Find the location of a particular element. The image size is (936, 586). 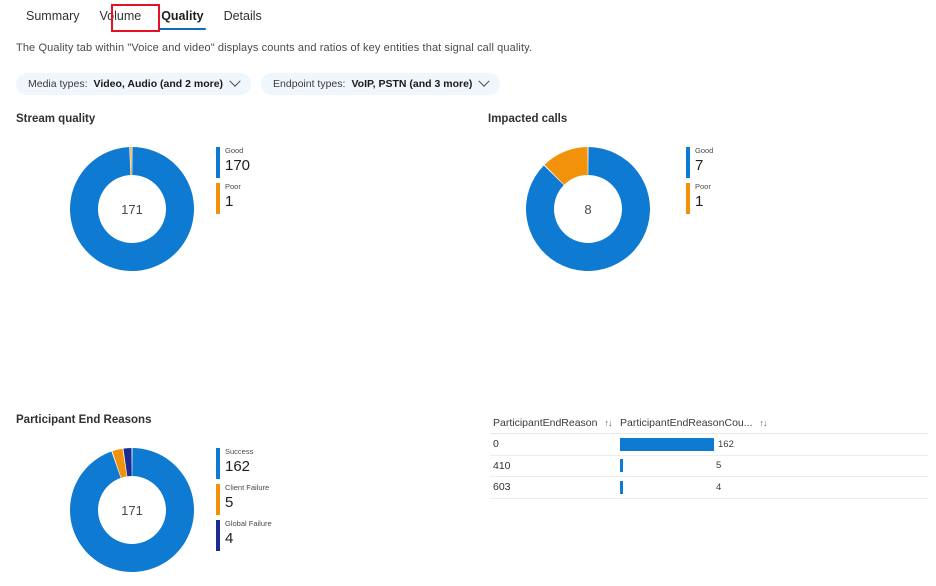

count-value: 5 is located at coordinates (719, 466).